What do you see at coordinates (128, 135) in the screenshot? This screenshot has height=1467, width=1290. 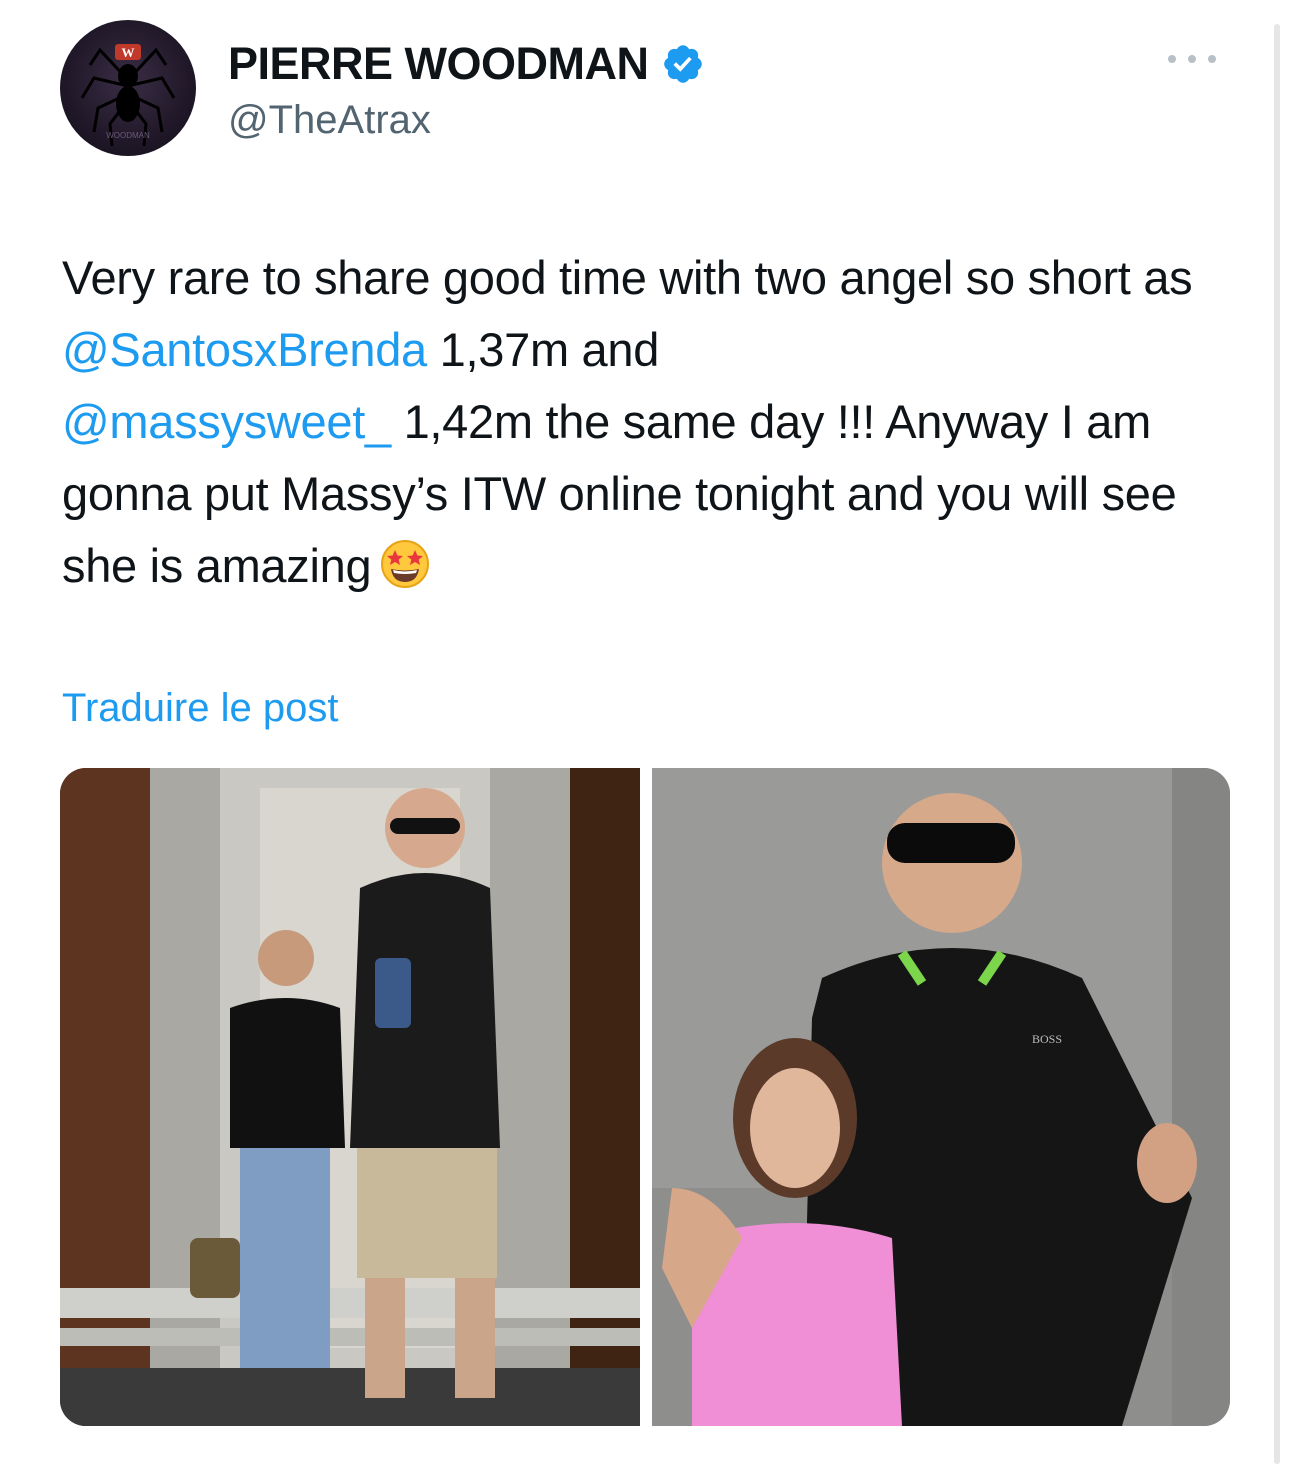 I see `svg-text: WOODMAN` at bounding box center [128, 135].